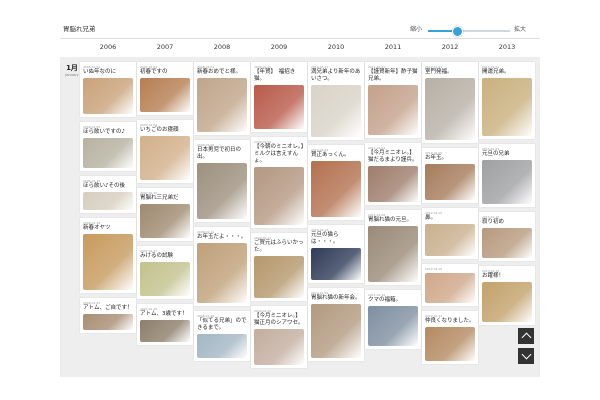 The image size is (600, 400). I want to click on post-card: 2009.01.01 【年賀】 福招き猫。, so click(279, 97).